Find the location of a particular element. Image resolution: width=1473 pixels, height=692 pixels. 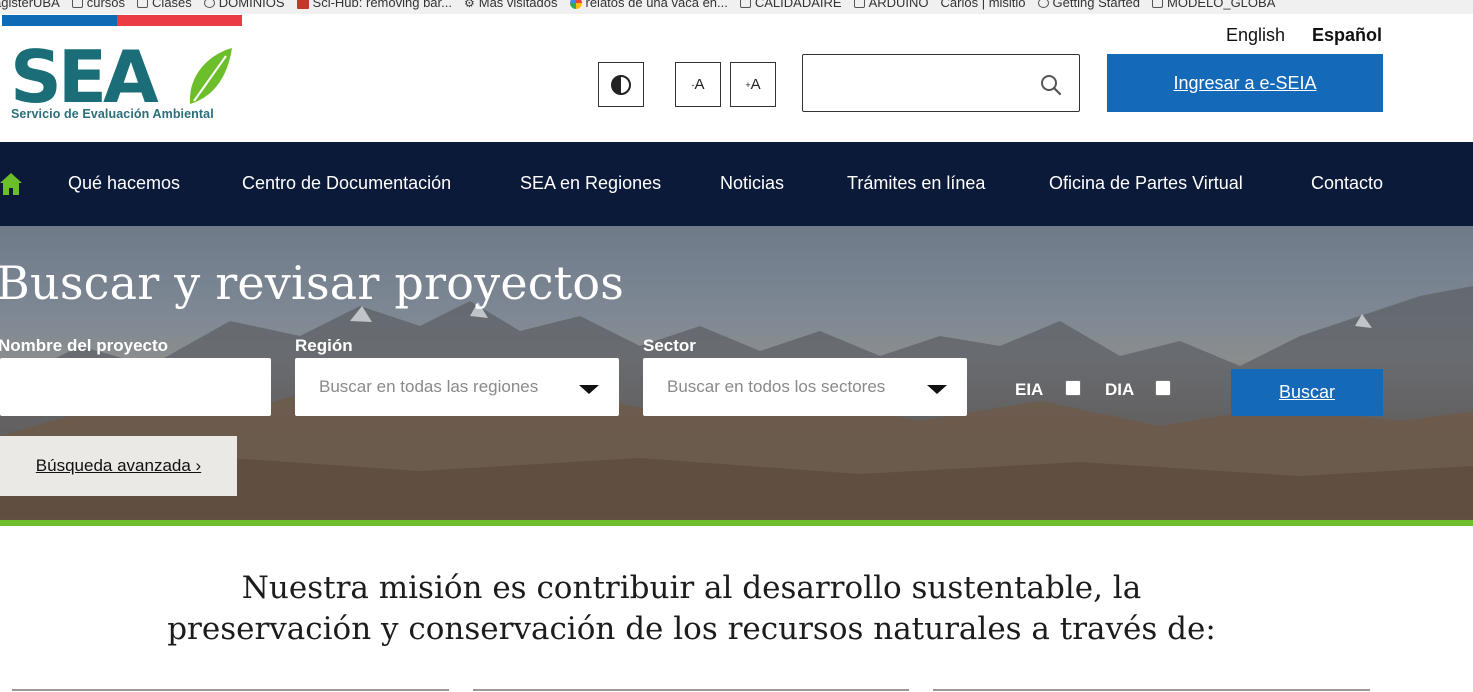

font-decrease-label: A is located at coordinates (699, 84).